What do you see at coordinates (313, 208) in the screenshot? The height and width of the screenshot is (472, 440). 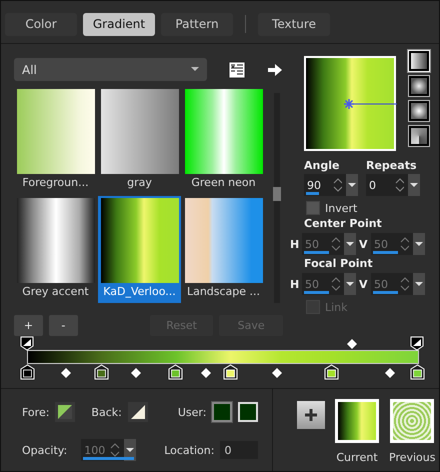 I see `invert-checkbox` at bounding box center [313, 208].